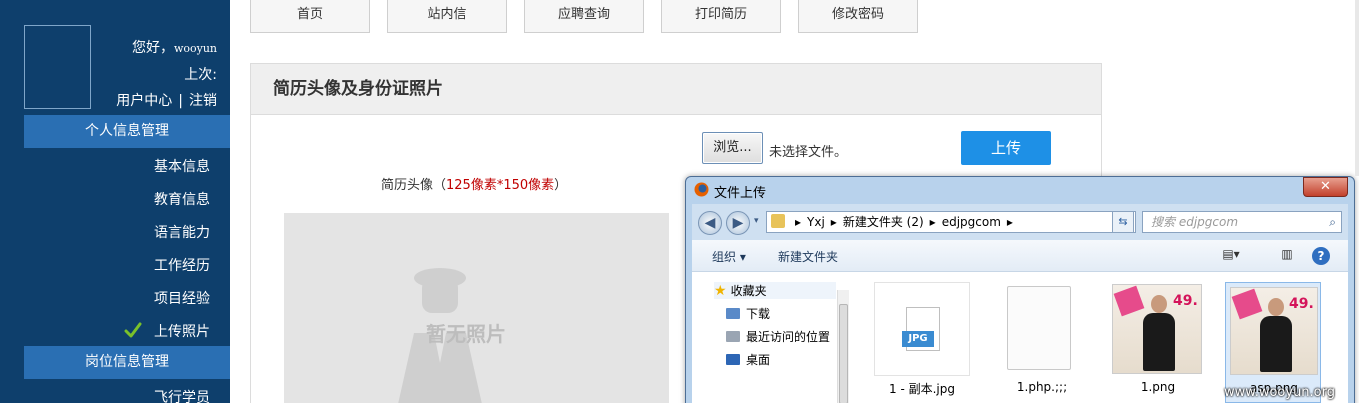  What do you see at coordinates (203, 101) in the screenshot?
I see `logout-link: 注销` at bounding box center [203, 101].